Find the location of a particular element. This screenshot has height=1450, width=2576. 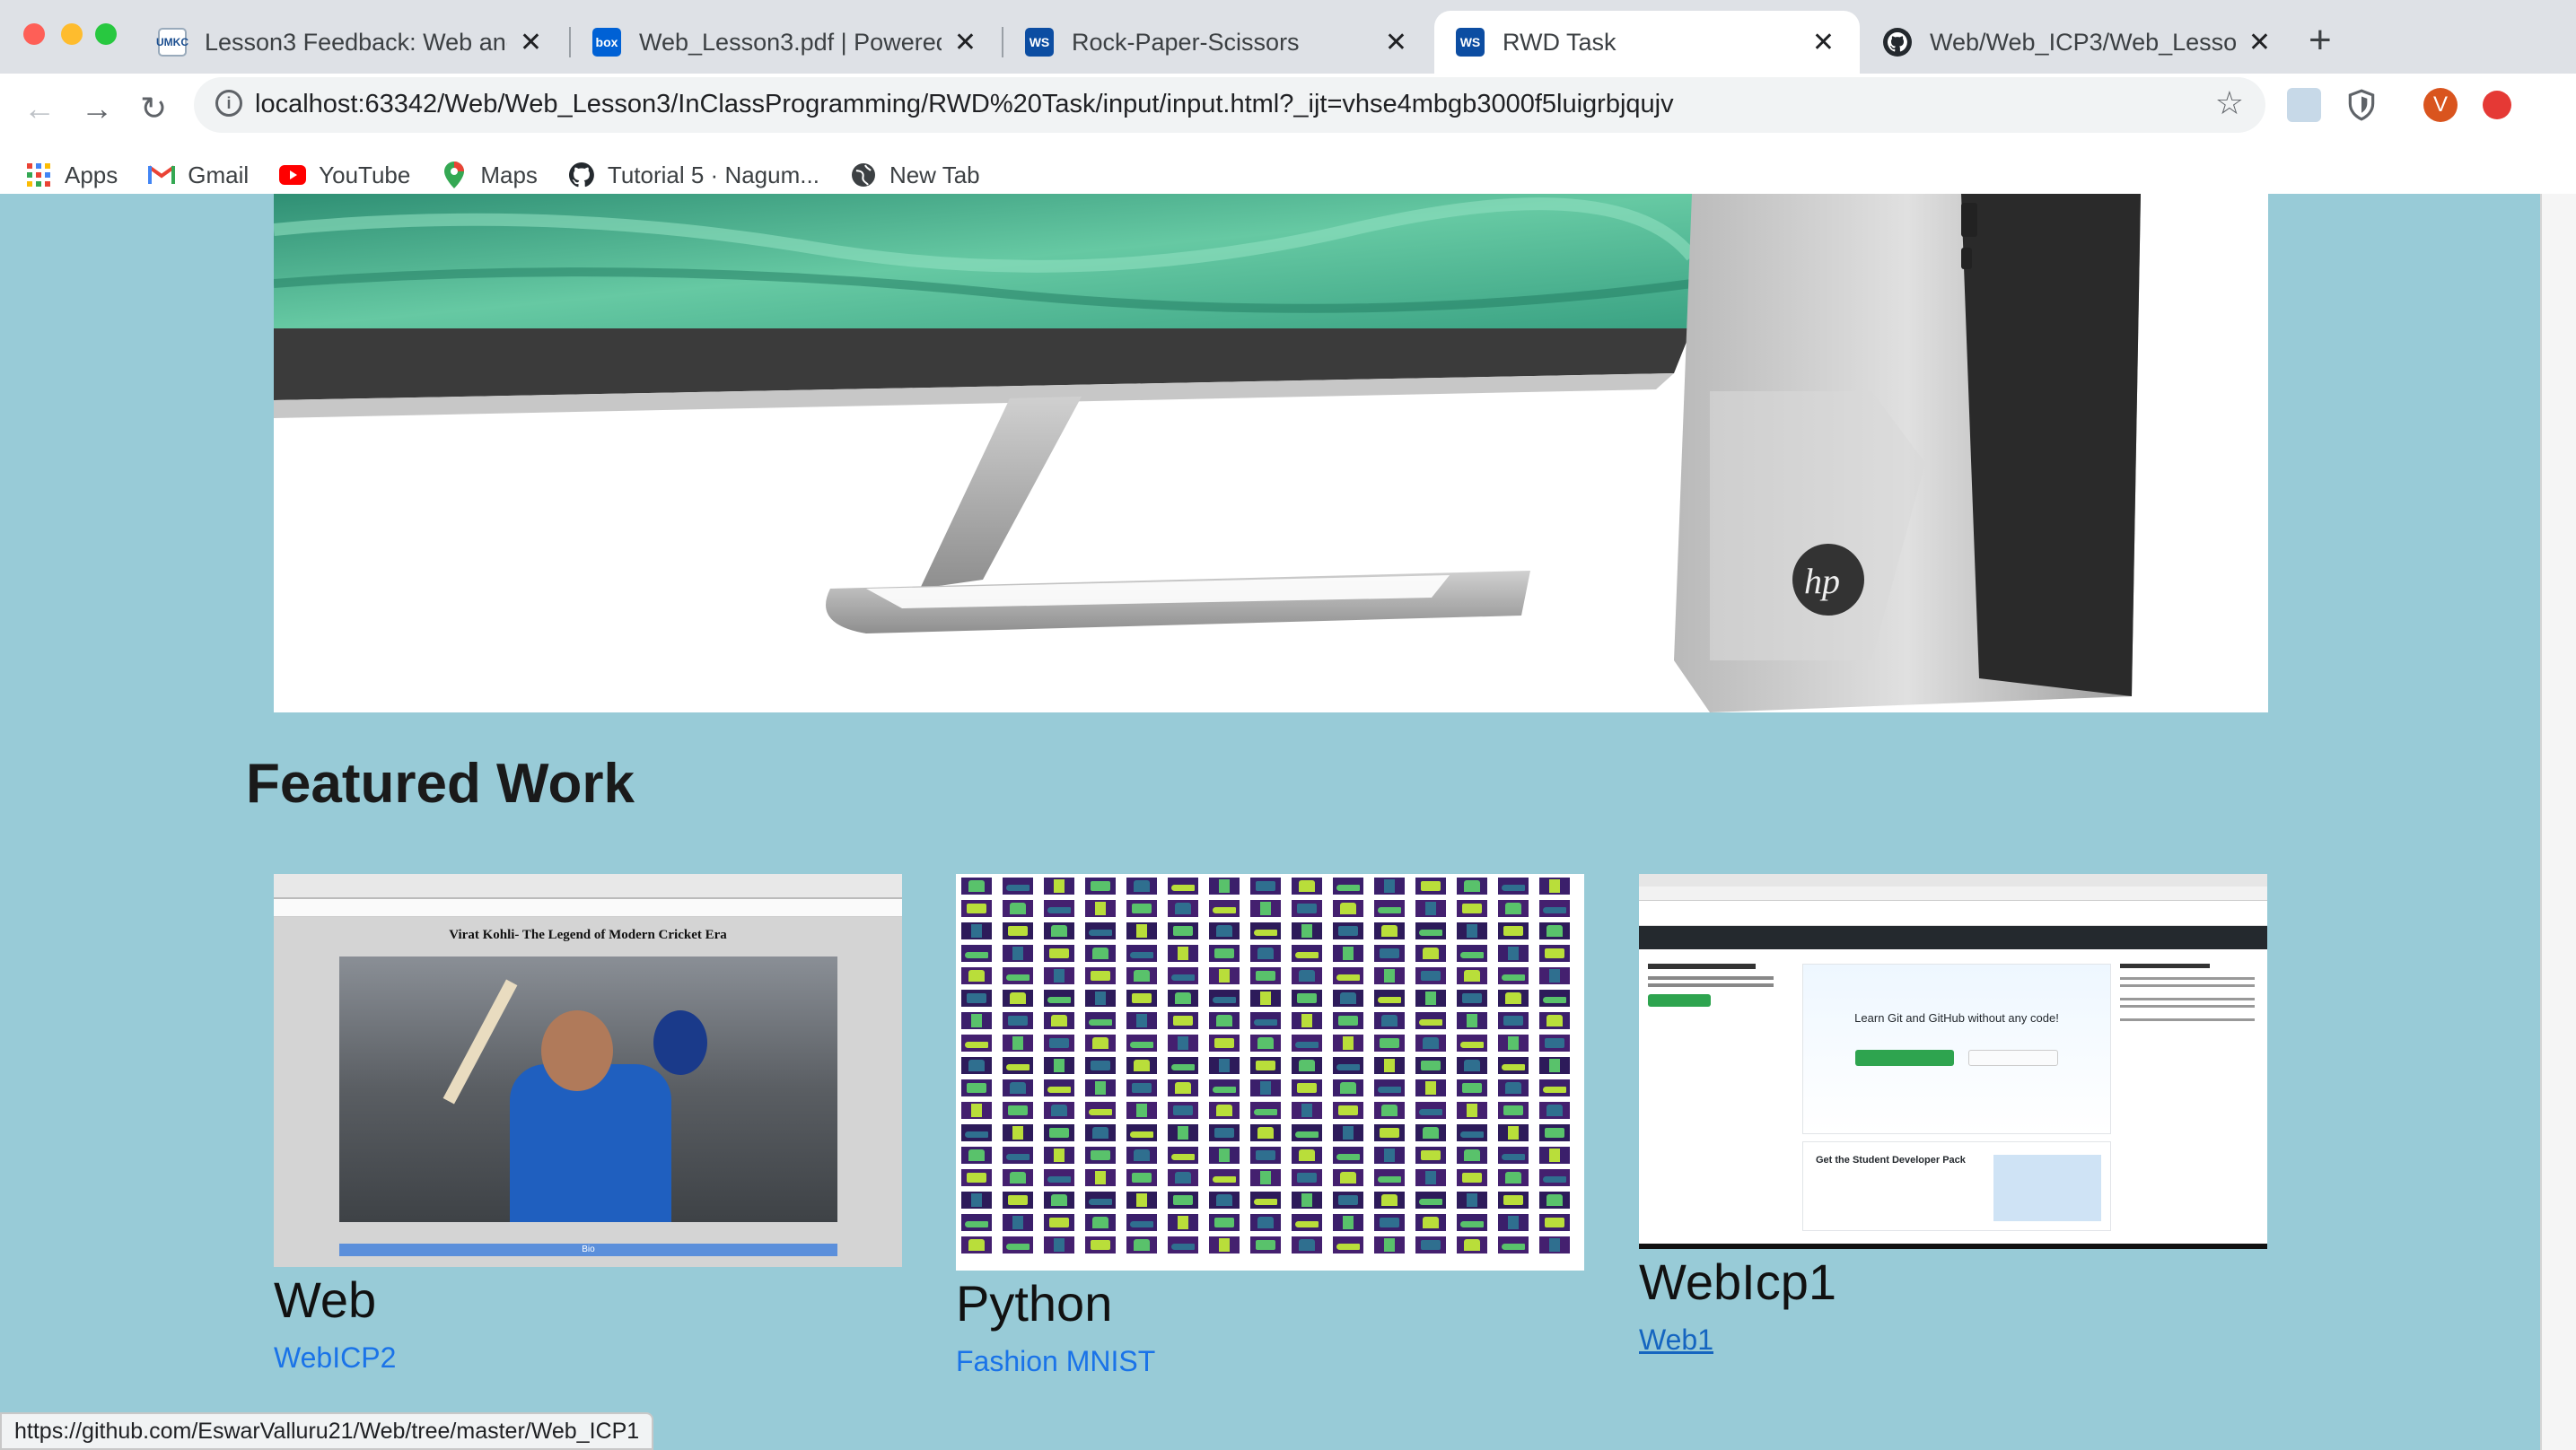

shield-icon is located at coordinates (2361, 105).